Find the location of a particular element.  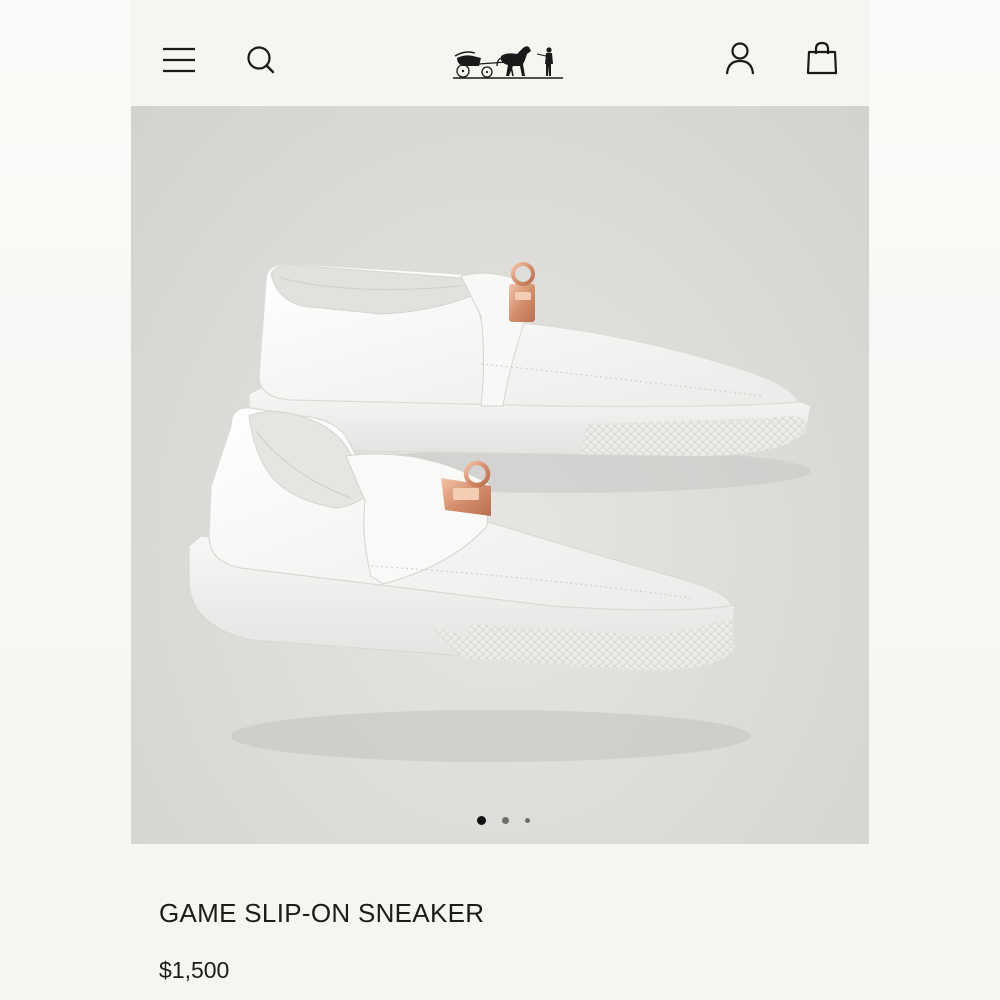

left-background-margin is located at coordinates (65, 500).